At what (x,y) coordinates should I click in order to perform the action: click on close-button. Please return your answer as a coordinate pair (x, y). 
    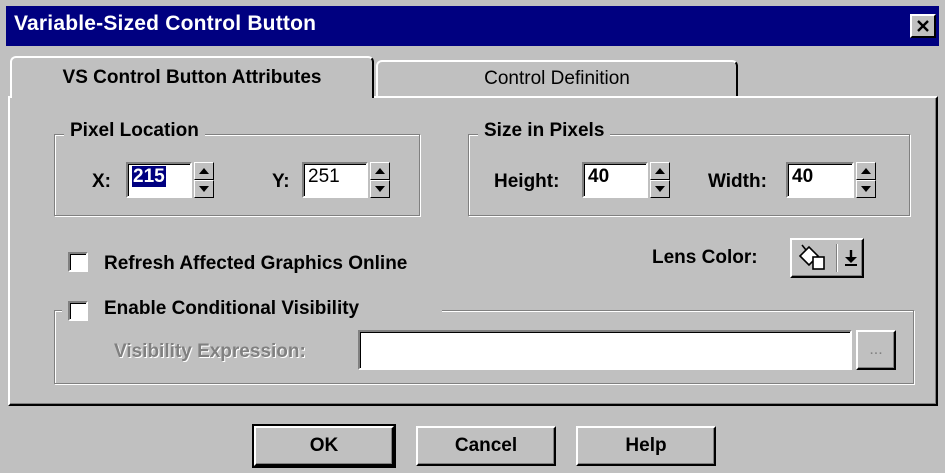
    Looking at the image, I should click on (923, 26).